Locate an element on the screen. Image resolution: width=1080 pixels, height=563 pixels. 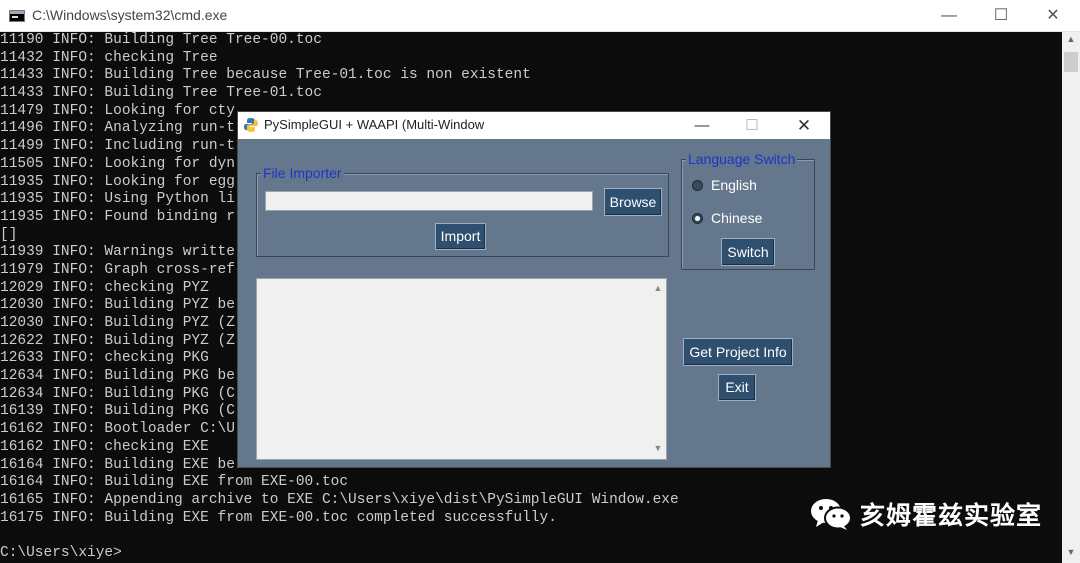
cmd-minimize-button: — is located at coordinates (949, 15).